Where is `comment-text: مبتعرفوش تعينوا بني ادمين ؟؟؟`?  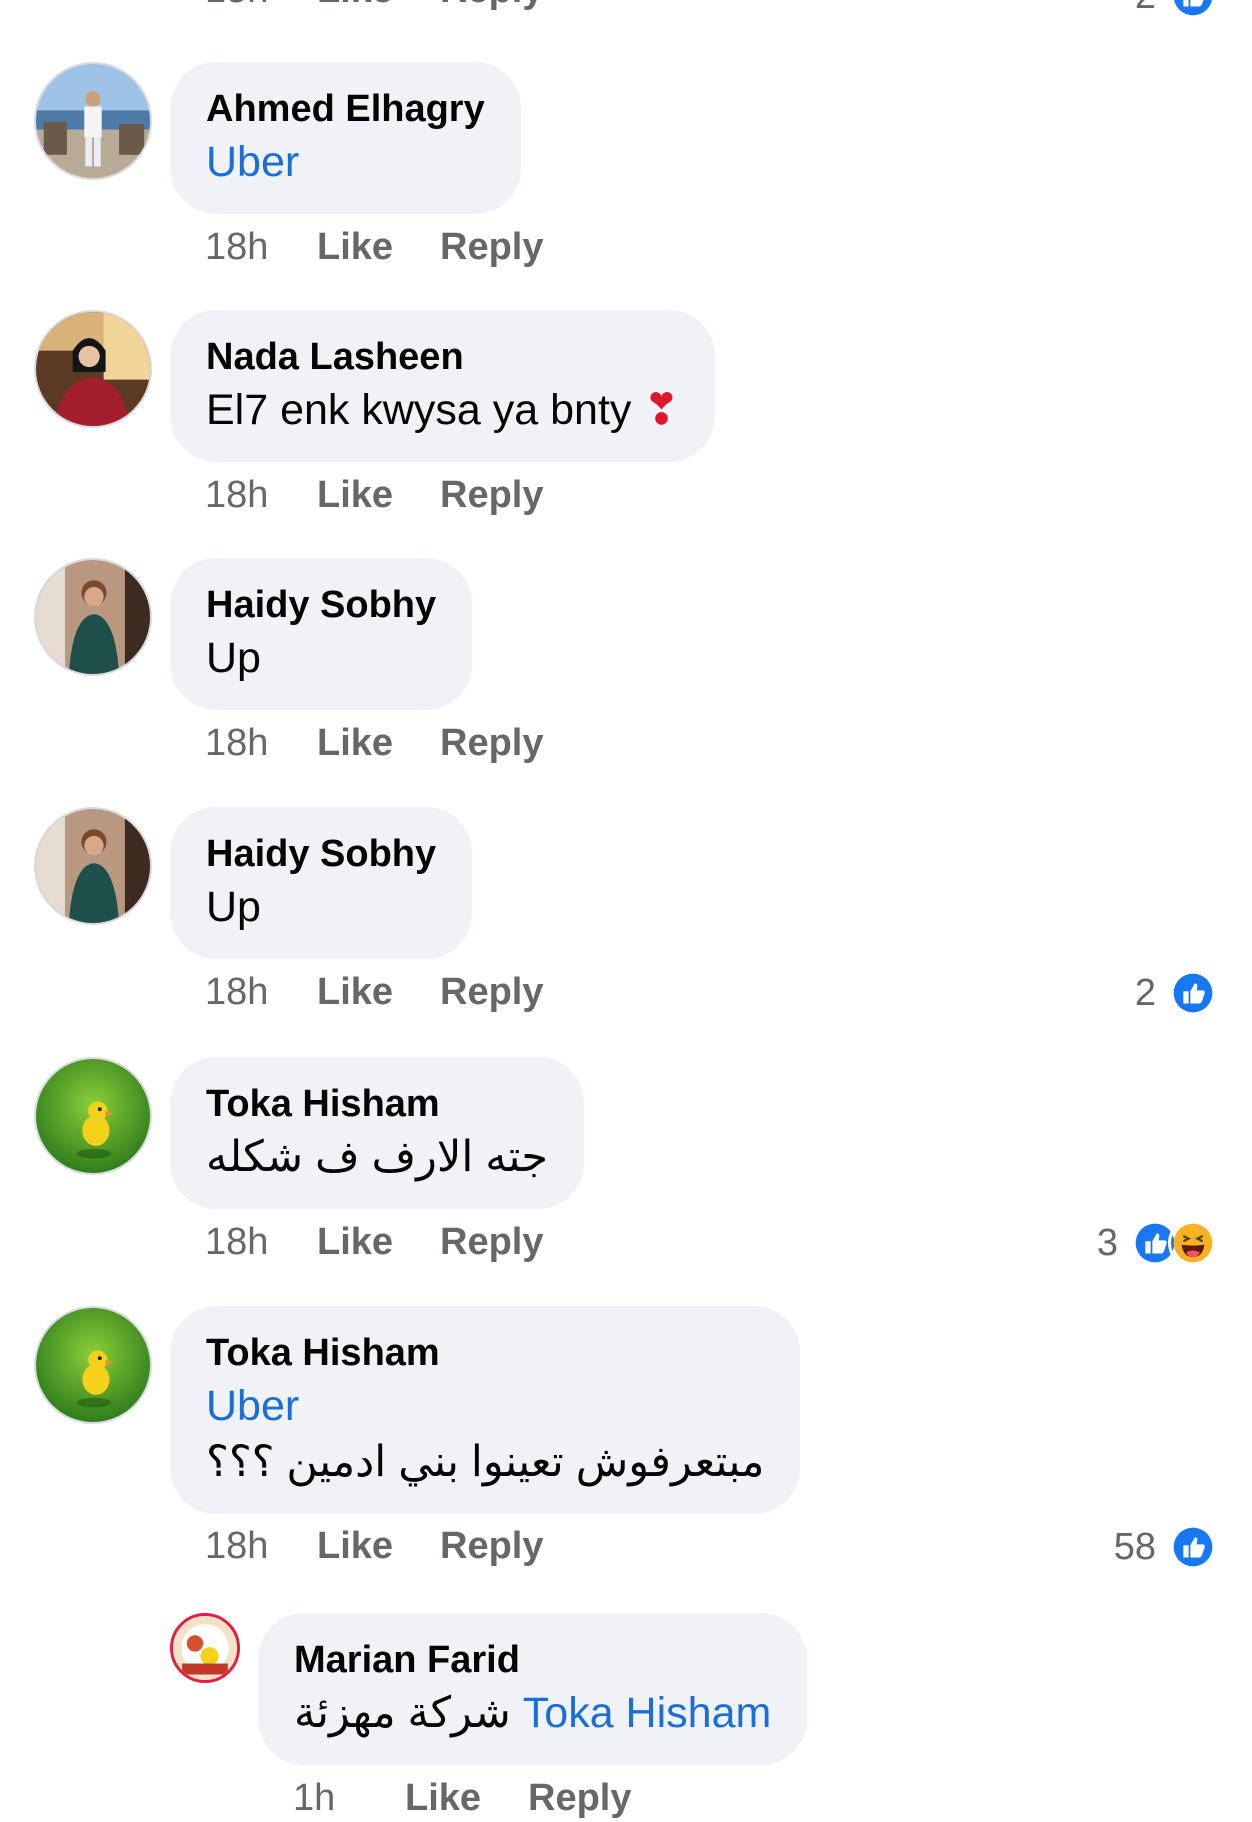
comment-text: مبتعرفوش تعينوا بني ادمين ؟؟؟ is located at coordinates (485, 1462).